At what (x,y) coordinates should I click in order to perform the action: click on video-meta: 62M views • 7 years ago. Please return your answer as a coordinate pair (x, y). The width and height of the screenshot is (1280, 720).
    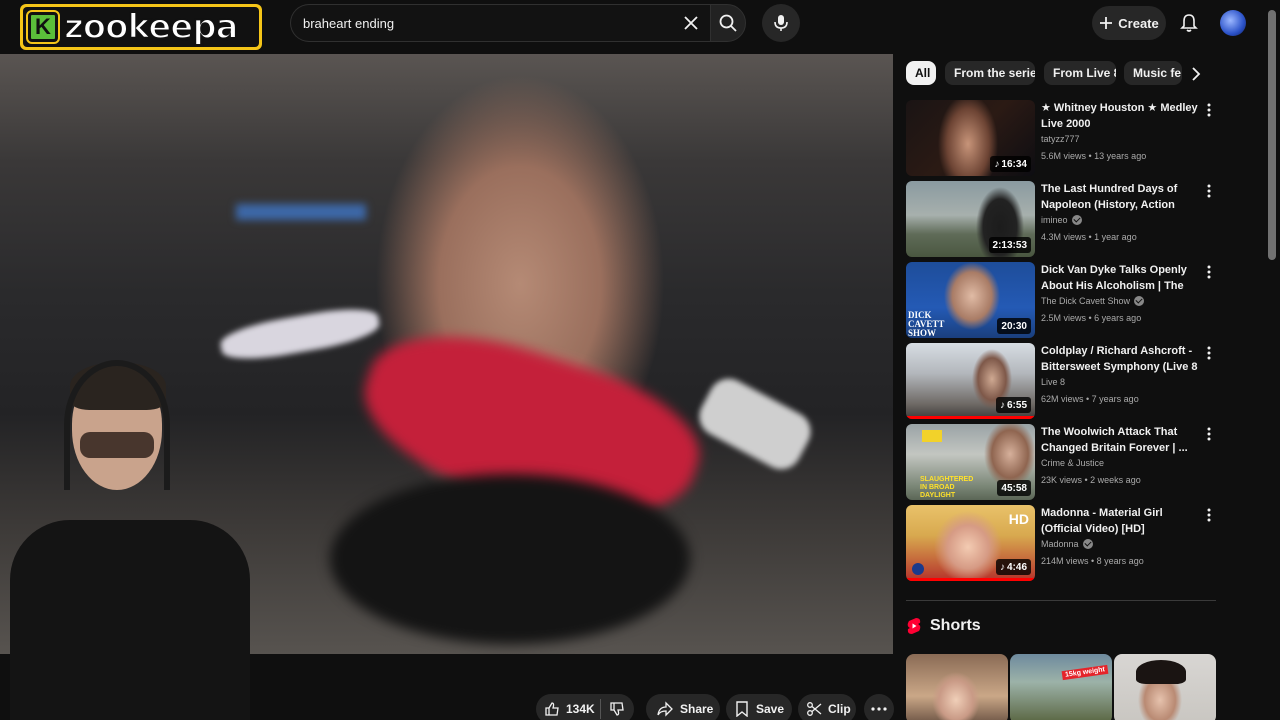
    Looking at the image, I should click on (1090, 399).